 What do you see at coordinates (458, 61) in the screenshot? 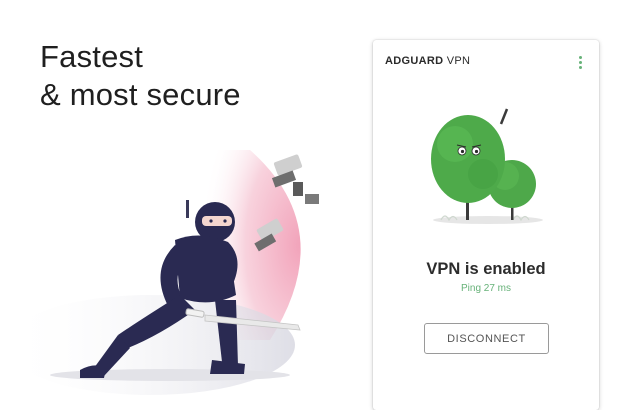
I see `brand-product: VPN` at bounding box center [458, 61].